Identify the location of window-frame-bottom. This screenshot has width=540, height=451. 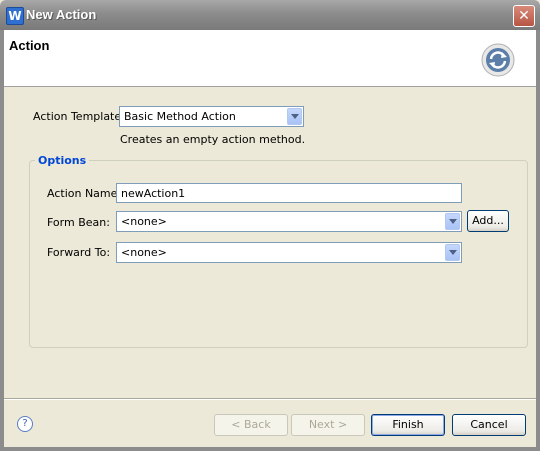
(270, 449).